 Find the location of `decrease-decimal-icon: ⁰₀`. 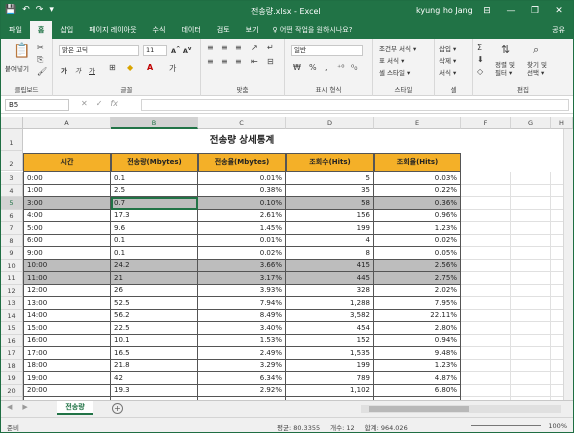

decrease-decimal-icon: ⁰₀ is located at coordinates (354, 67).